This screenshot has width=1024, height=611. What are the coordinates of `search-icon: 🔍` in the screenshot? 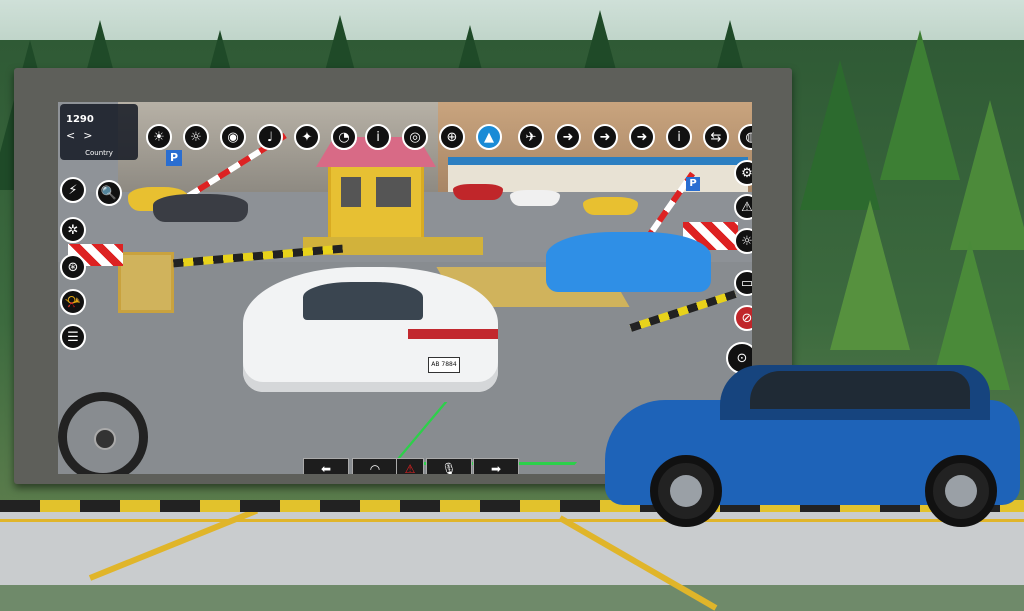 It's located at (109, 193).